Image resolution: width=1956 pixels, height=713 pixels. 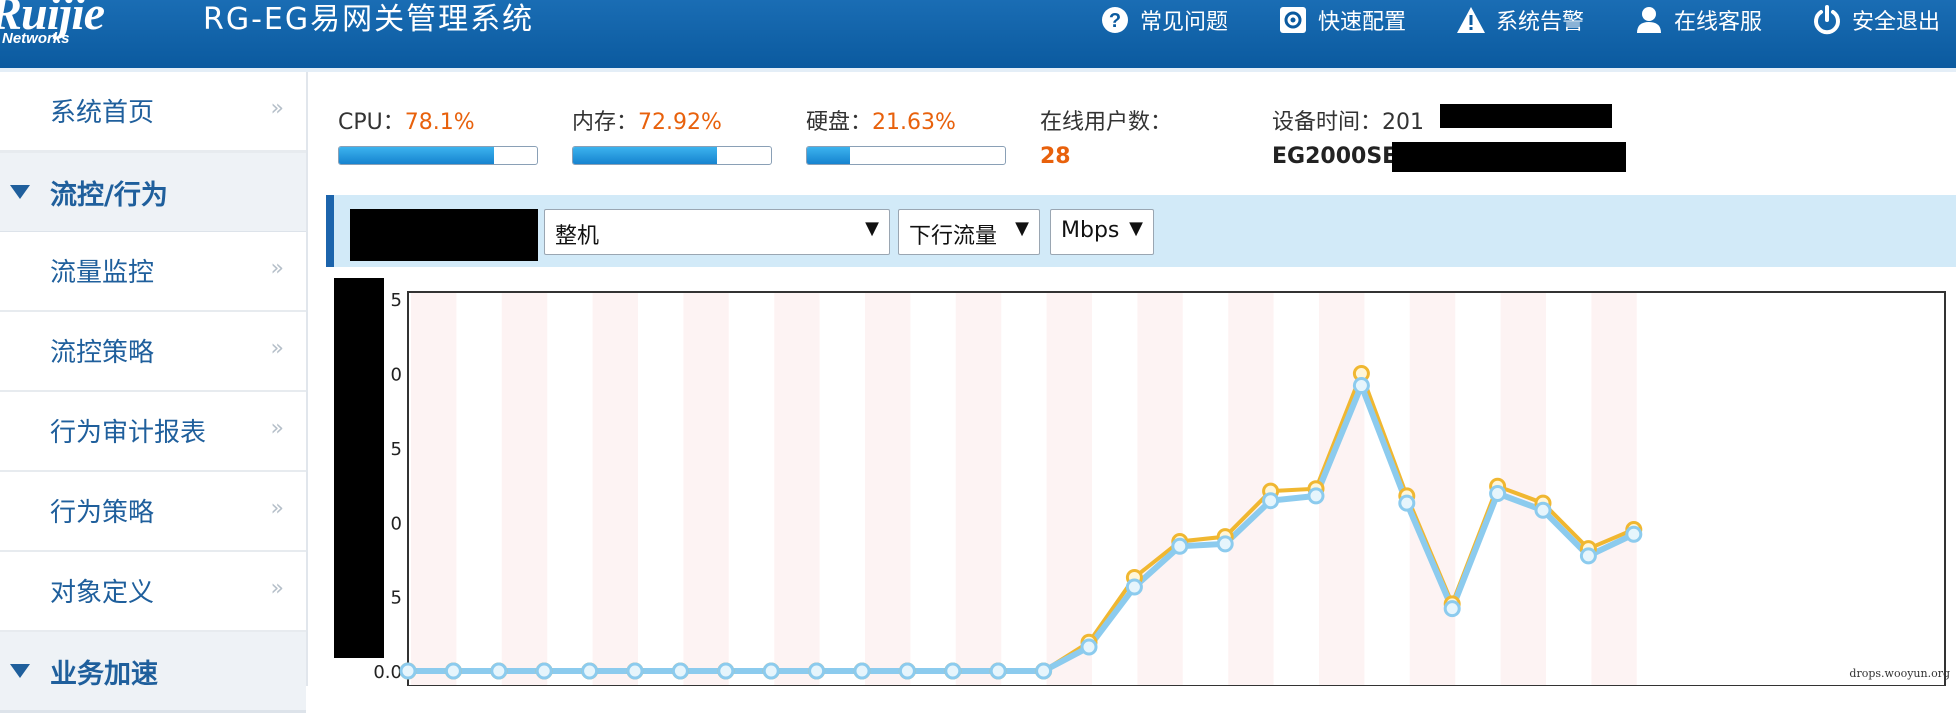 What do you see at coordinates (371, 122) in the screenshot?
I see `cpu-label: CPU：` at bounding box center [371, 122].